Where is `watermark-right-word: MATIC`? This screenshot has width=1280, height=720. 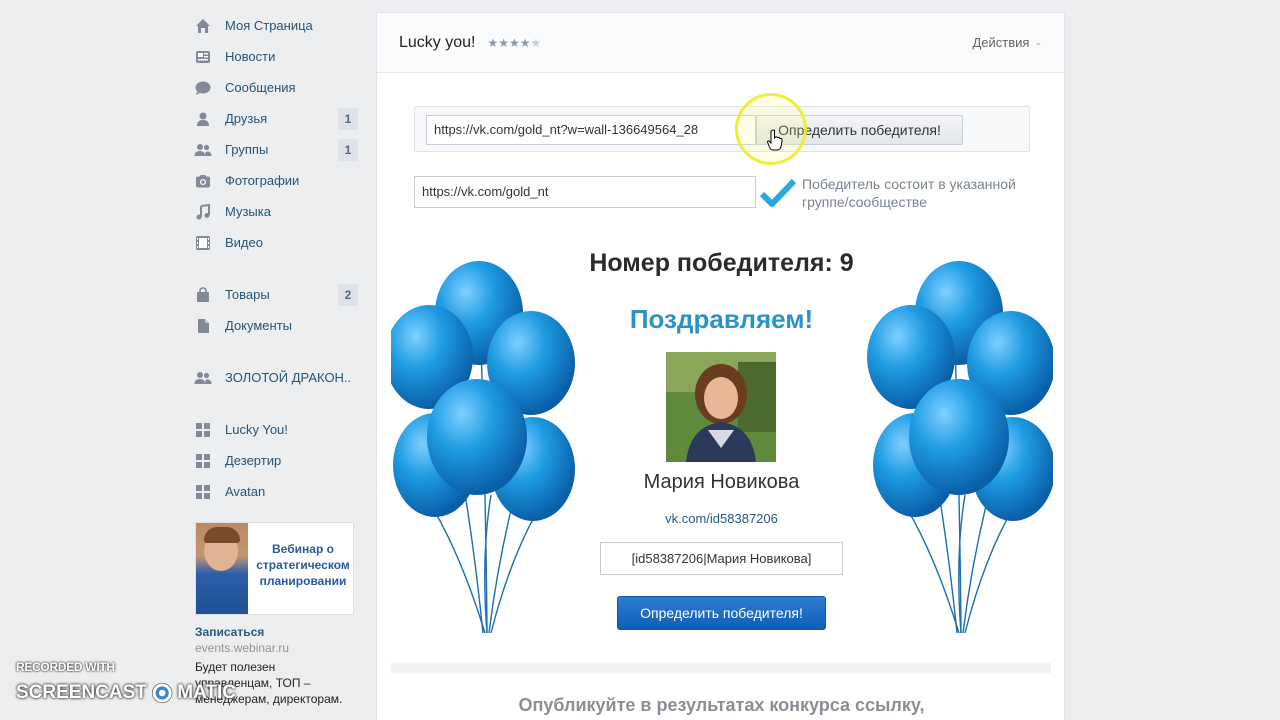
watermark-right-word: MATIC is located at coordinates (206, 692).